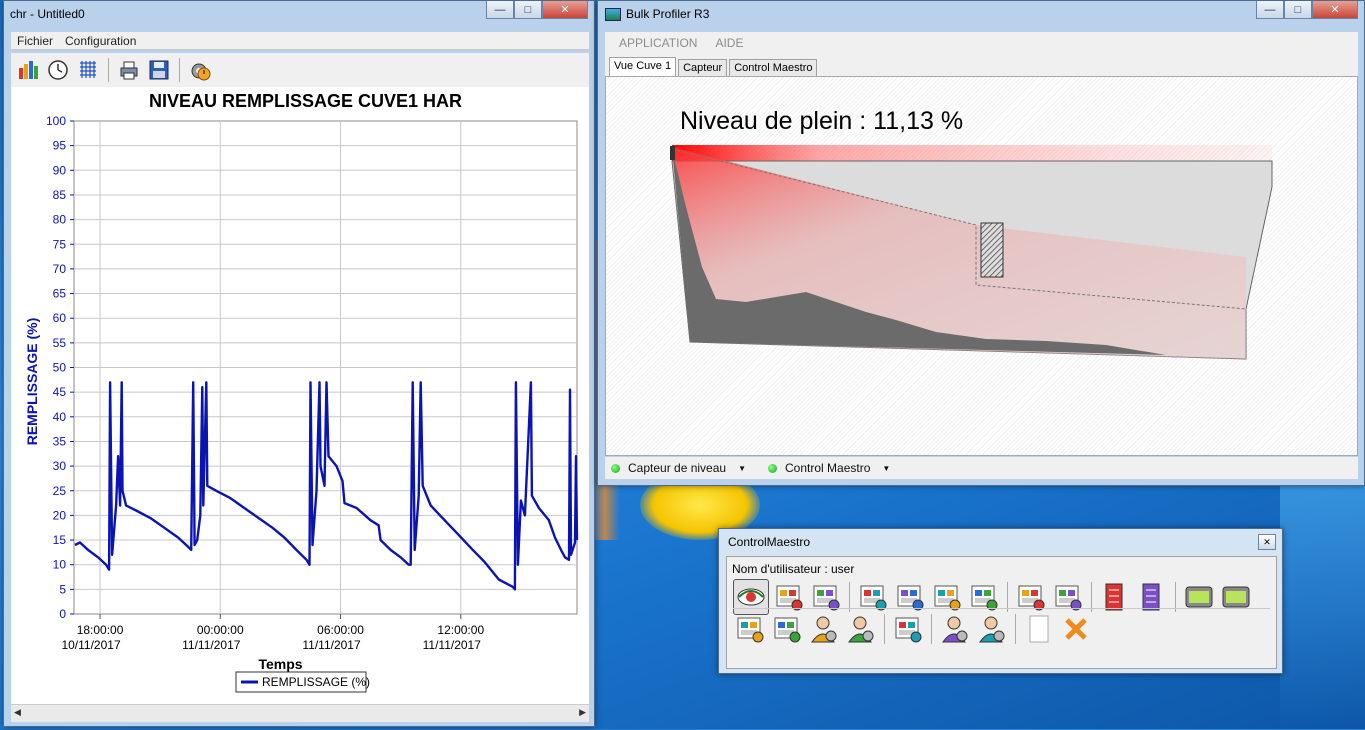 The height and width of the screenshot is (730, 1365). What do you see at coordinates (200, 70) in the screenshot?
I see `gear-clock-icon` at bounding box center [200, 70].